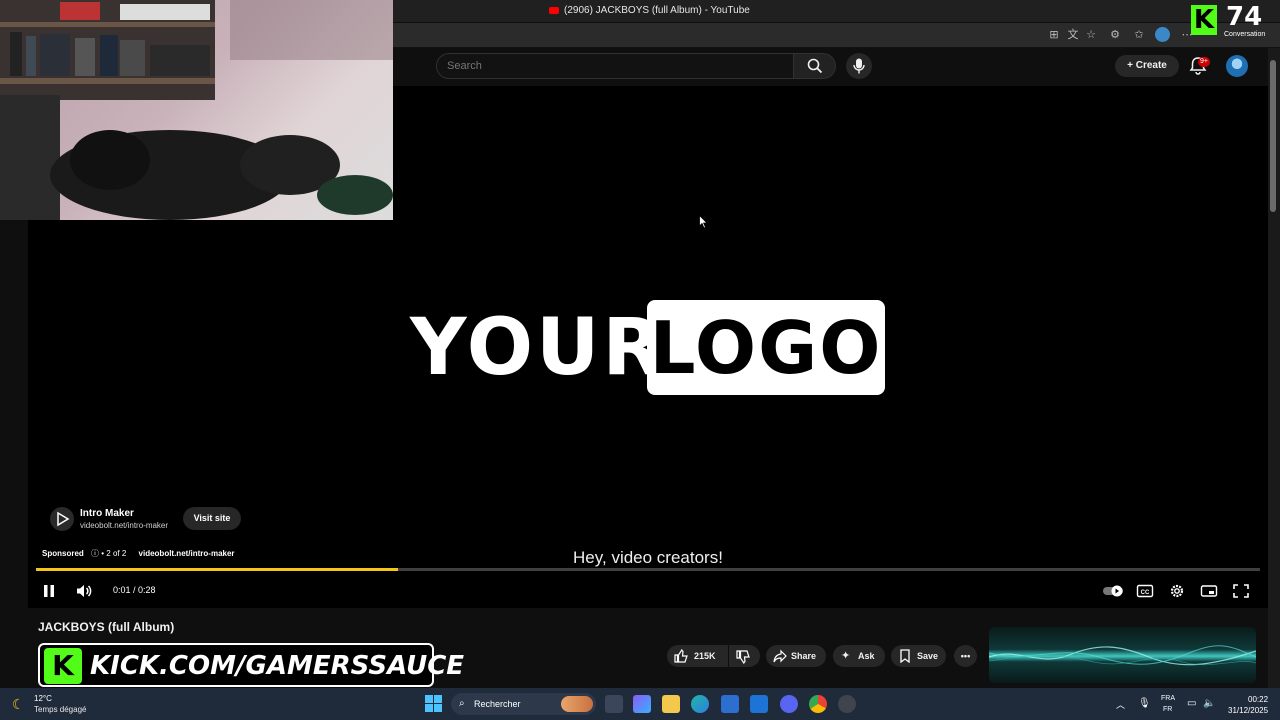 The width and height of the screenshot is (1280, 720). I want to click on like-button: 215K, so click(697, 656).